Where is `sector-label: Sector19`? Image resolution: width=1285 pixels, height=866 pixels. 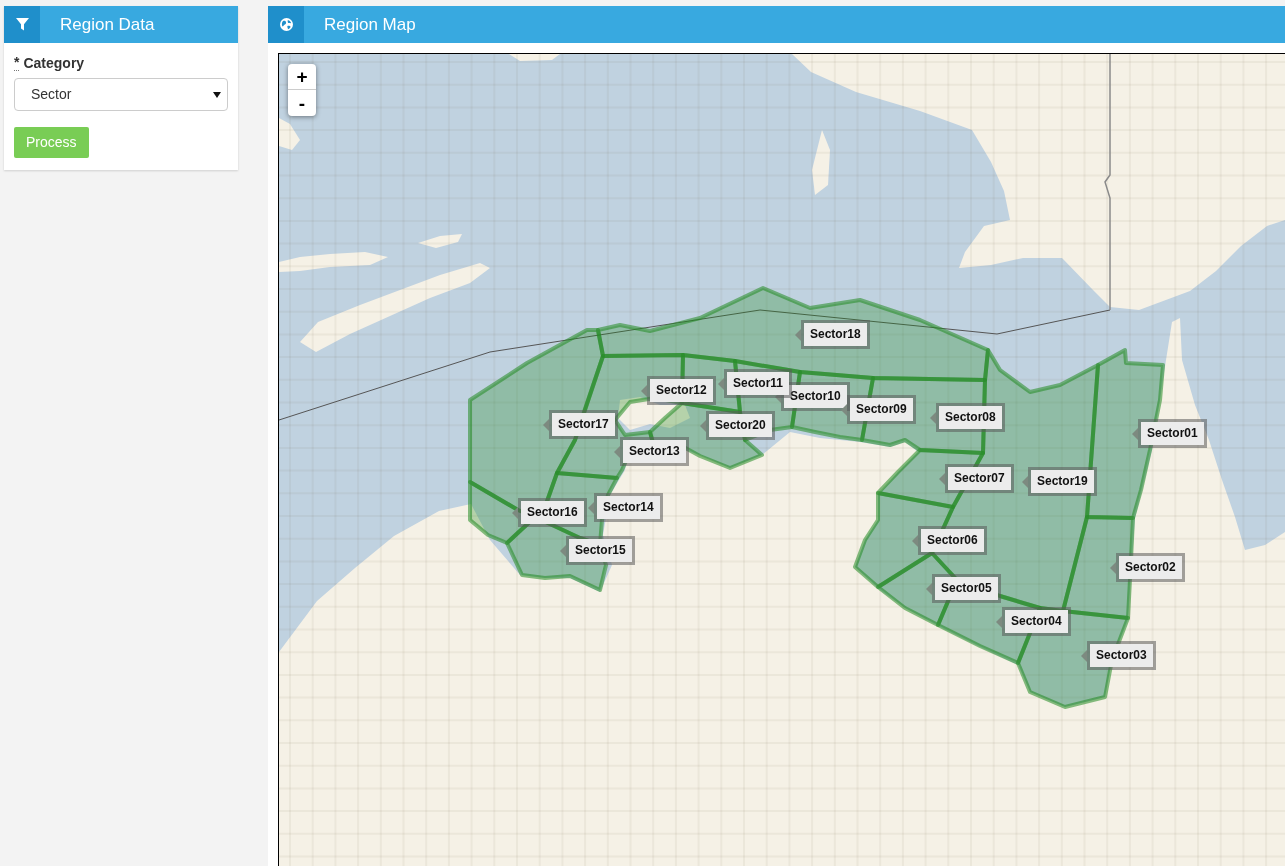 sector-label: Sector19 is located at coordinates (1059, 481).